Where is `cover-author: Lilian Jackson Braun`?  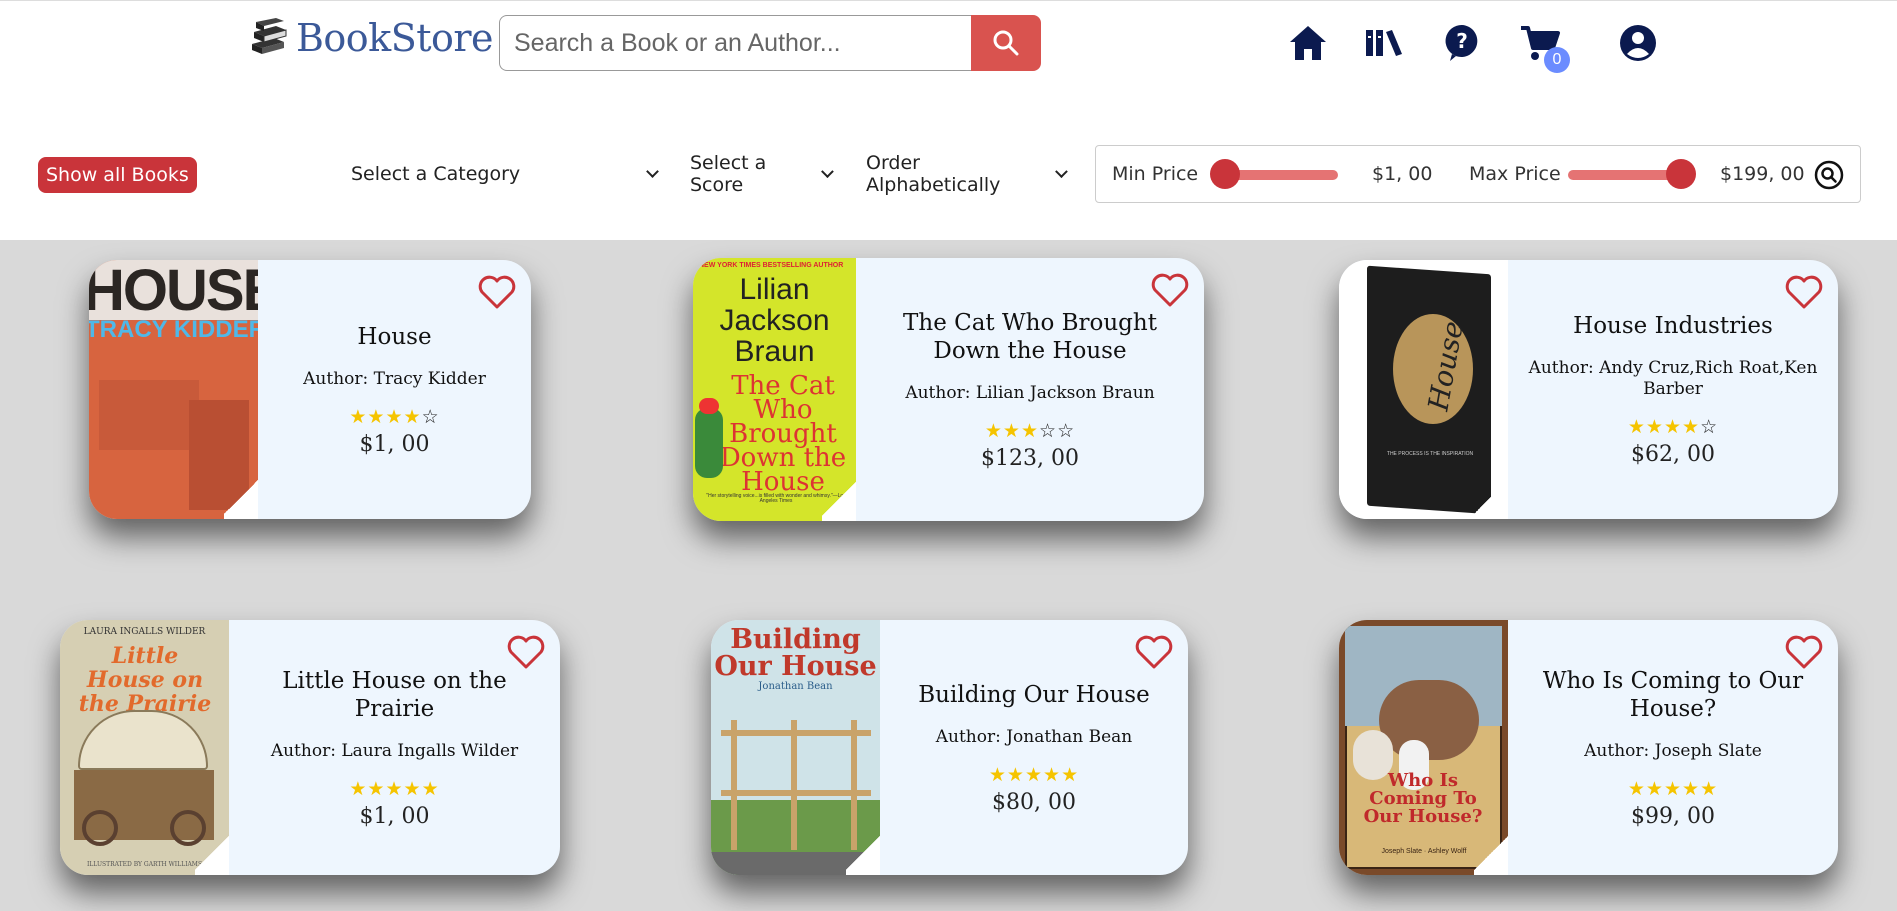 cover-author: Lilian Jackson Braun is located at coordinates (774, 320).